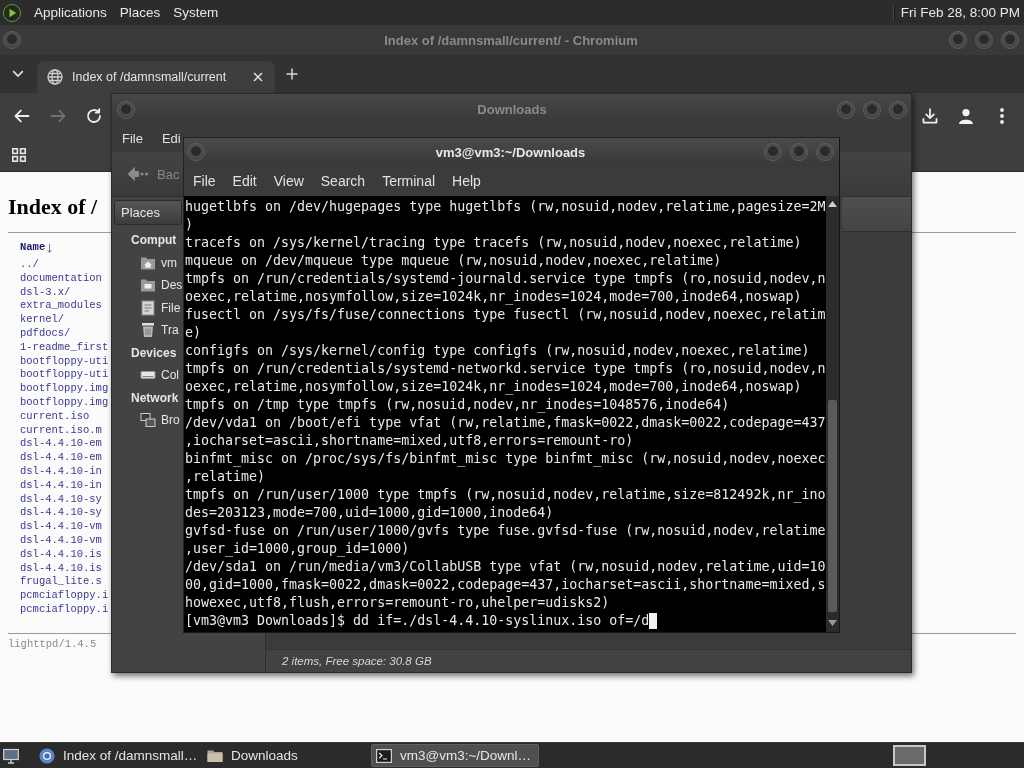 The width and height of the screenshot is (1024, 768). I want to click on menu-item: View, so click(288, 181).